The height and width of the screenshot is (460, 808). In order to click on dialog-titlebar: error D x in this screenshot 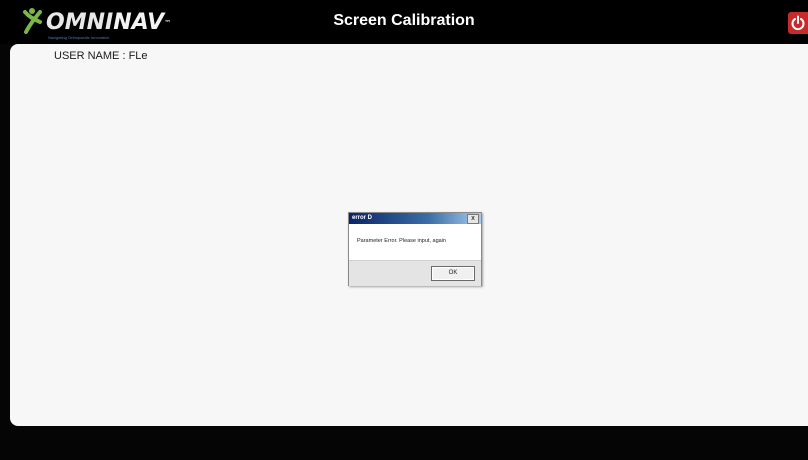, I will do `click(415, 218)`.